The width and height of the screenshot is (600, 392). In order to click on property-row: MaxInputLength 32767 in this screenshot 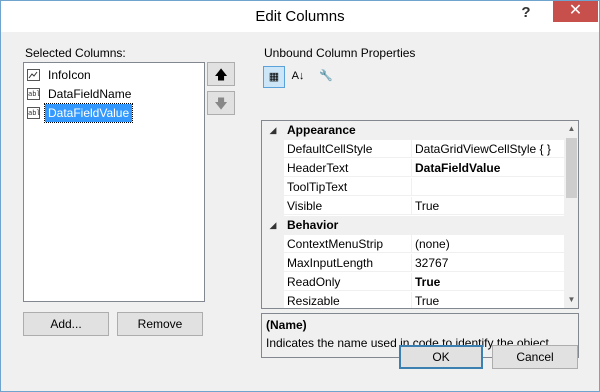, I will do `click(413, 263)`.